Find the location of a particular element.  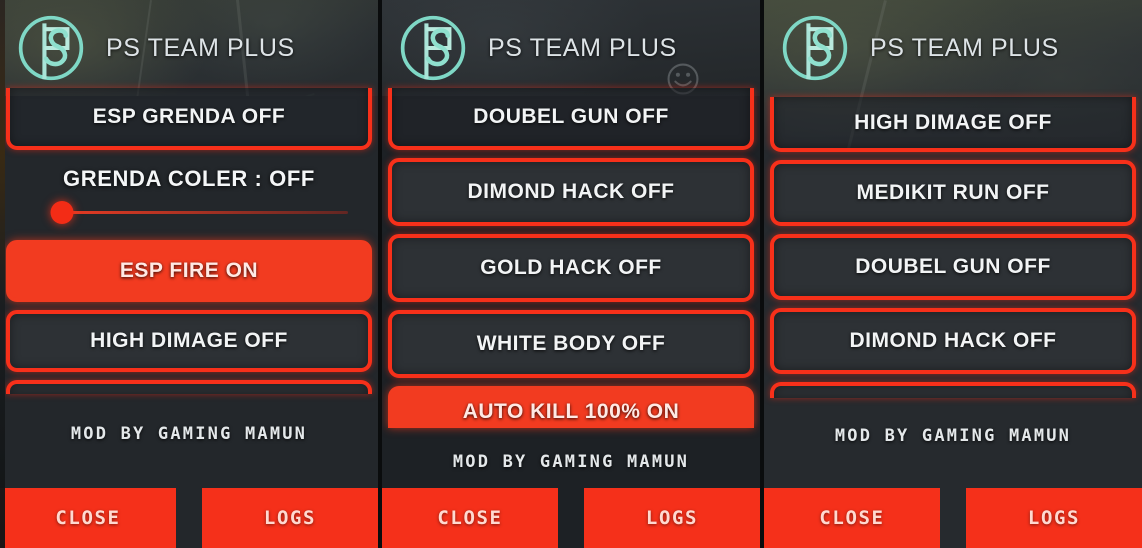

toggle-label: AUTO KILL 100% ON is located at coordinates (571, 411).